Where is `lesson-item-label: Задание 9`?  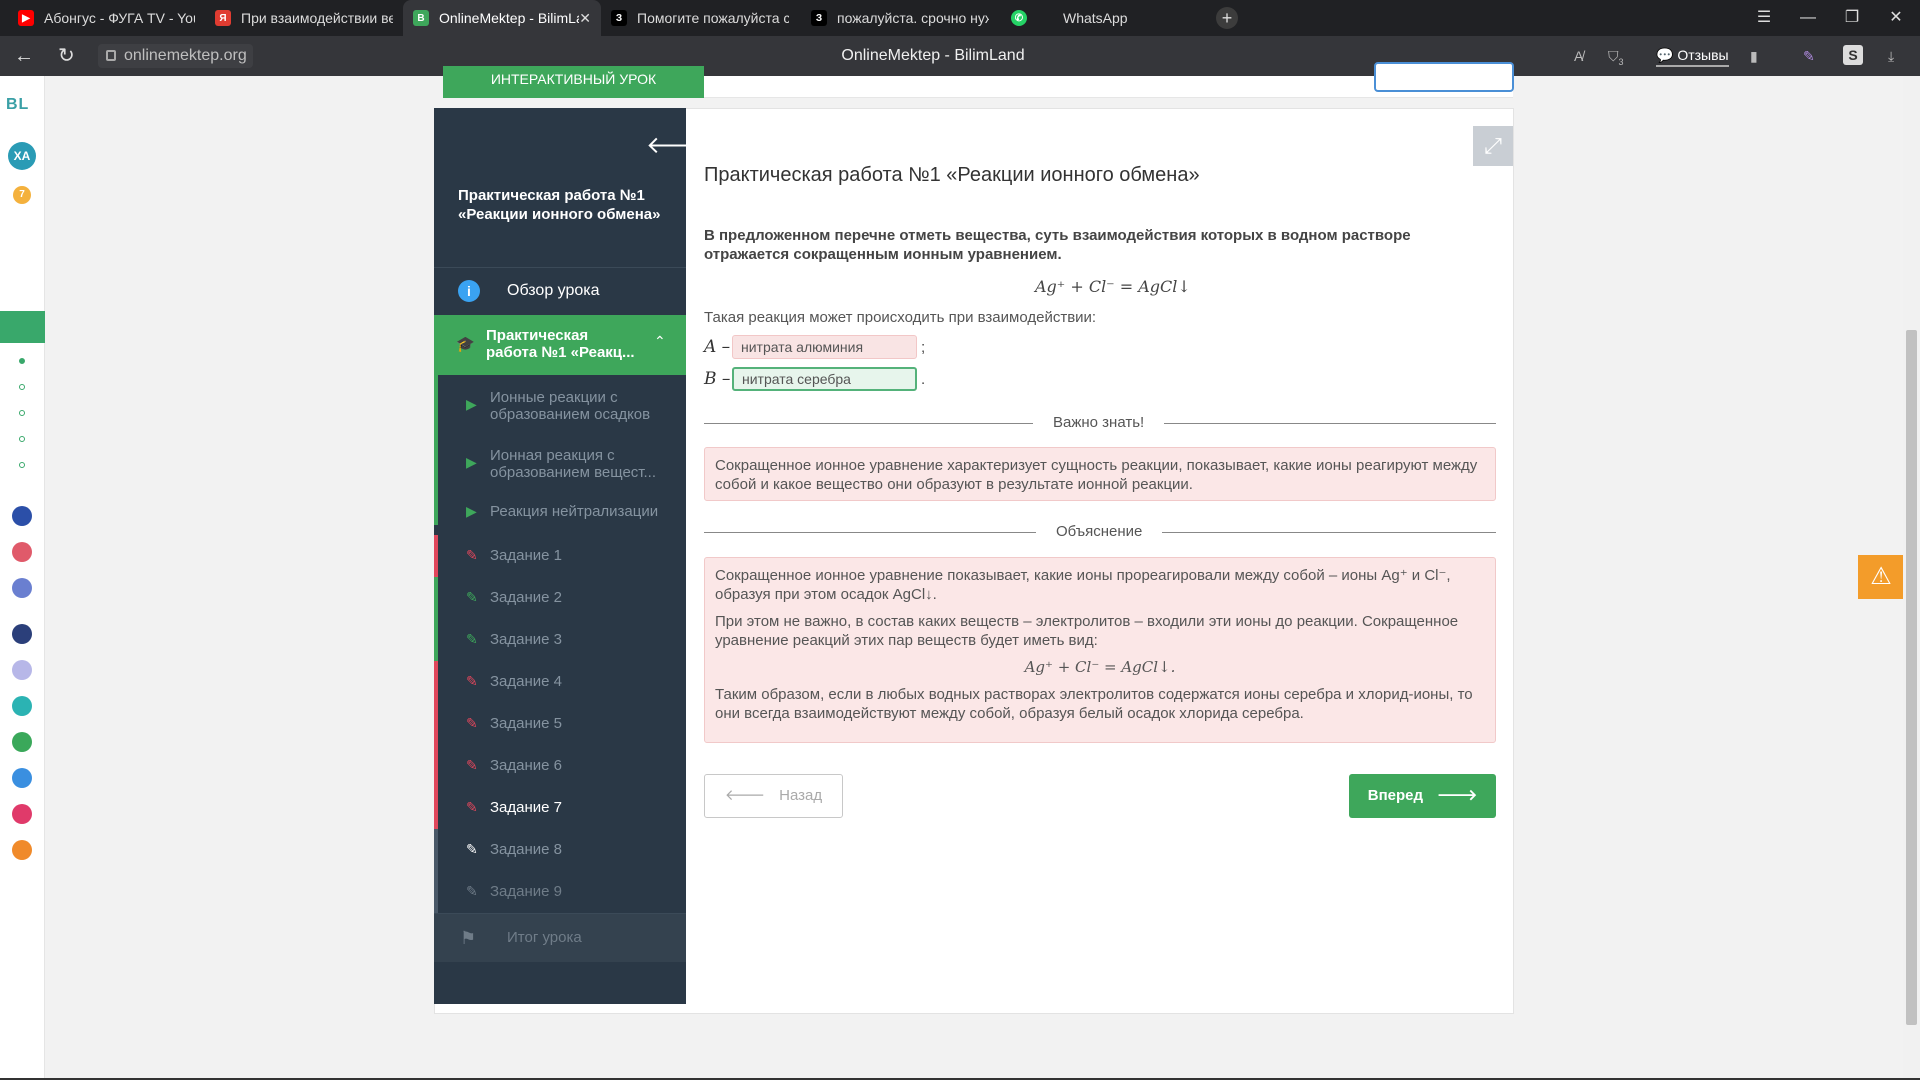 lesson-item-label: Задание 9 is located at coordinates (526, 891).